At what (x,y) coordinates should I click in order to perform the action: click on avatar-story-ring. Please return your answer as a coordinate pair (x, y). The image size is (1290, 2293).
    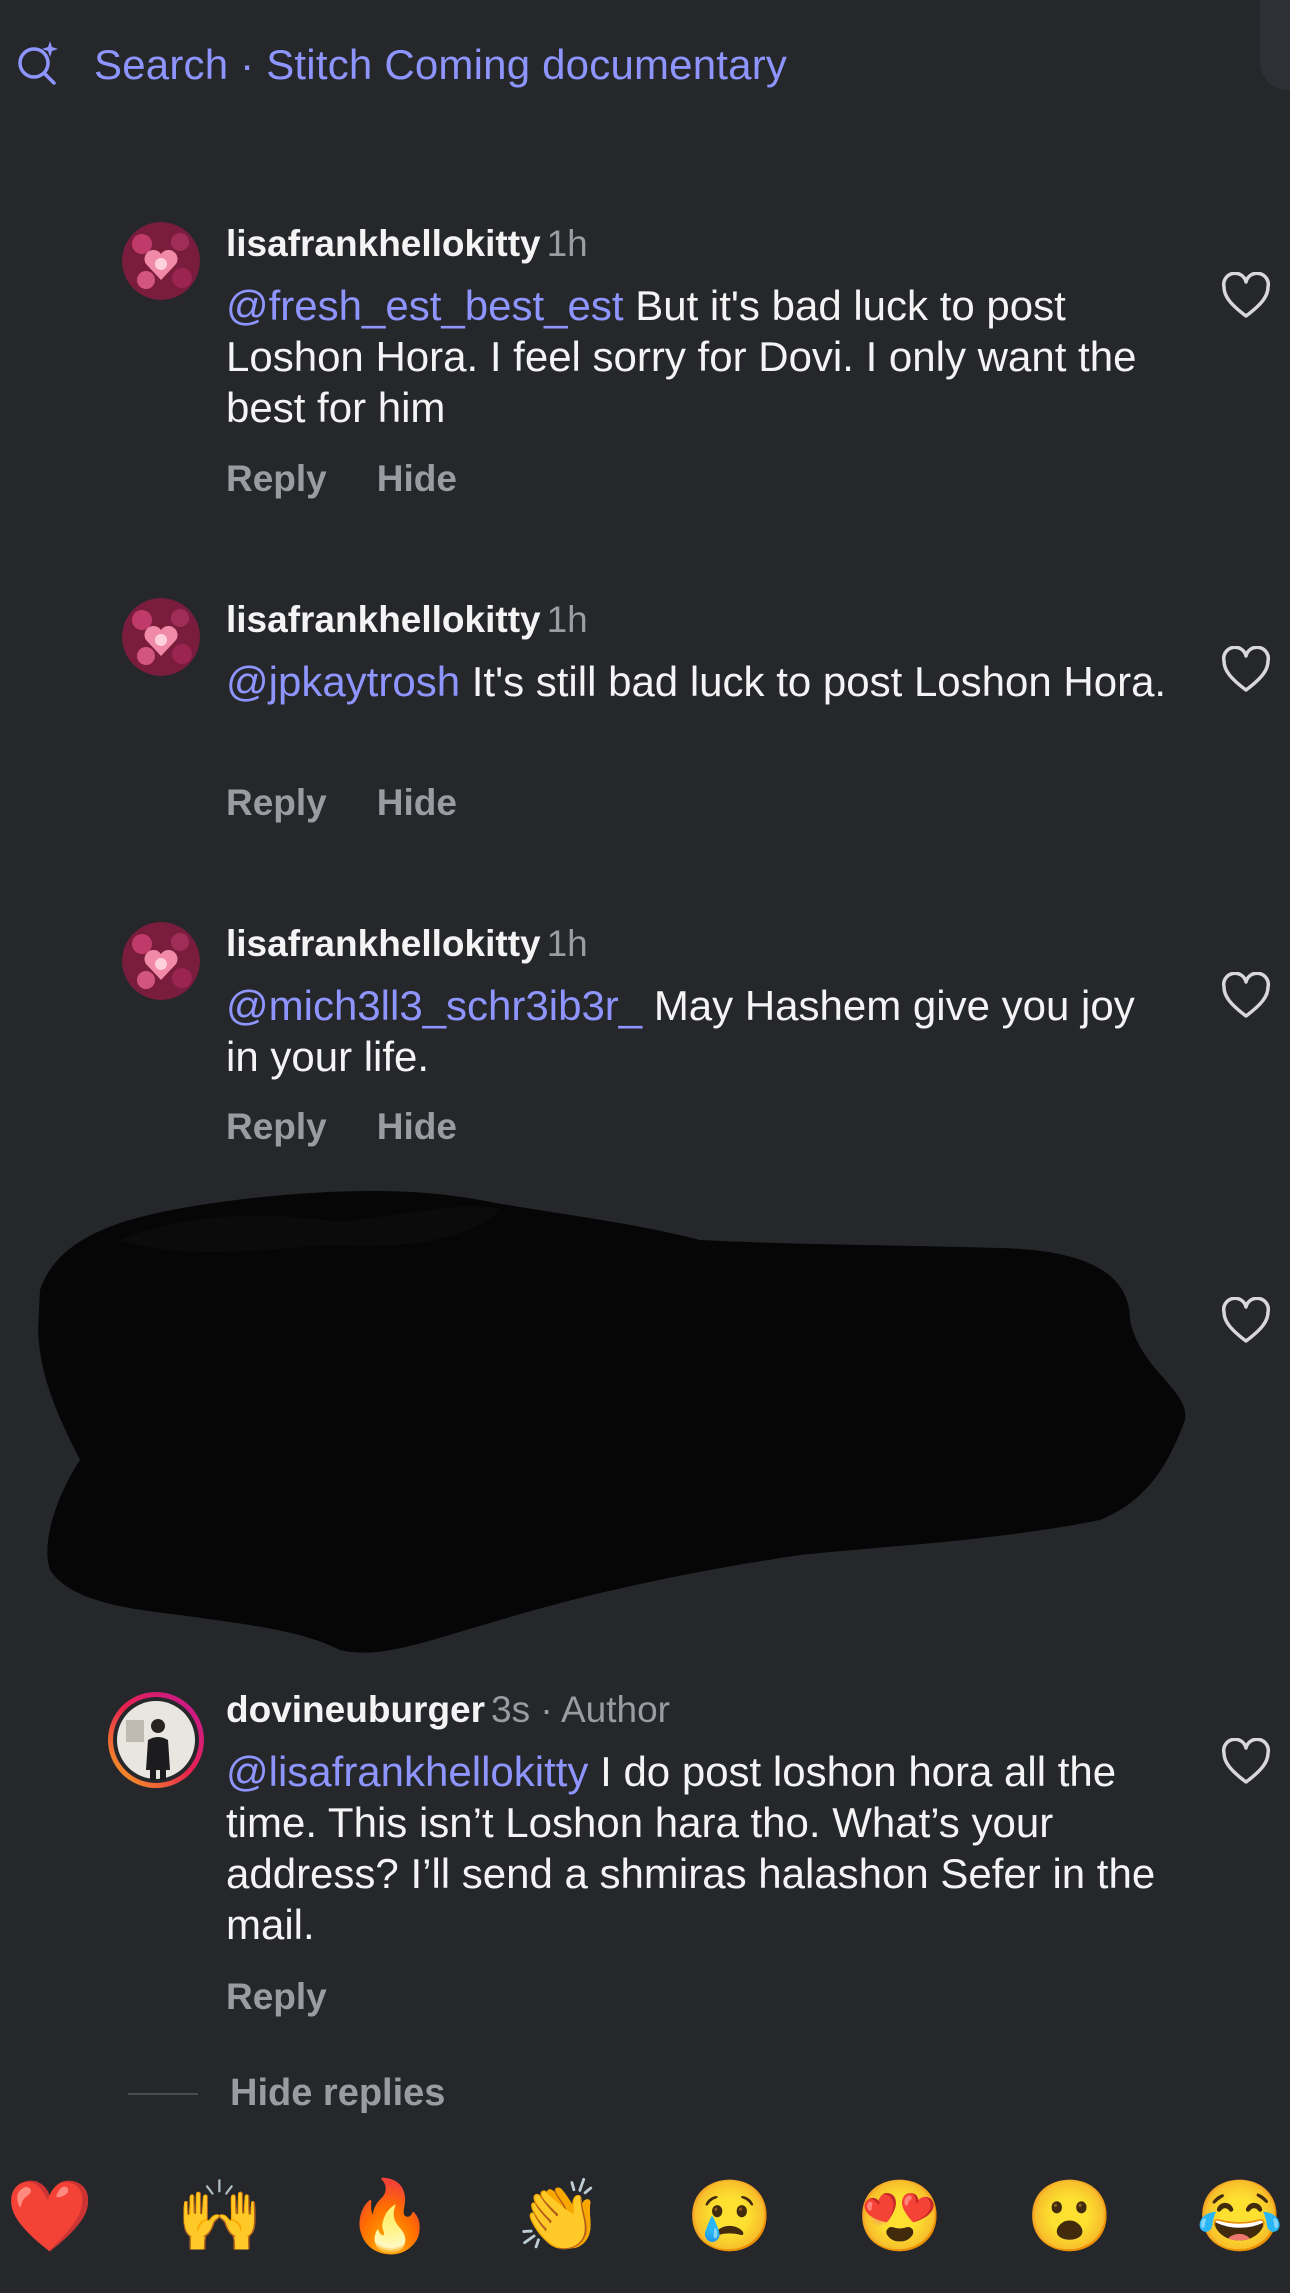
    Looking at the image, I should click on (156, 1740).